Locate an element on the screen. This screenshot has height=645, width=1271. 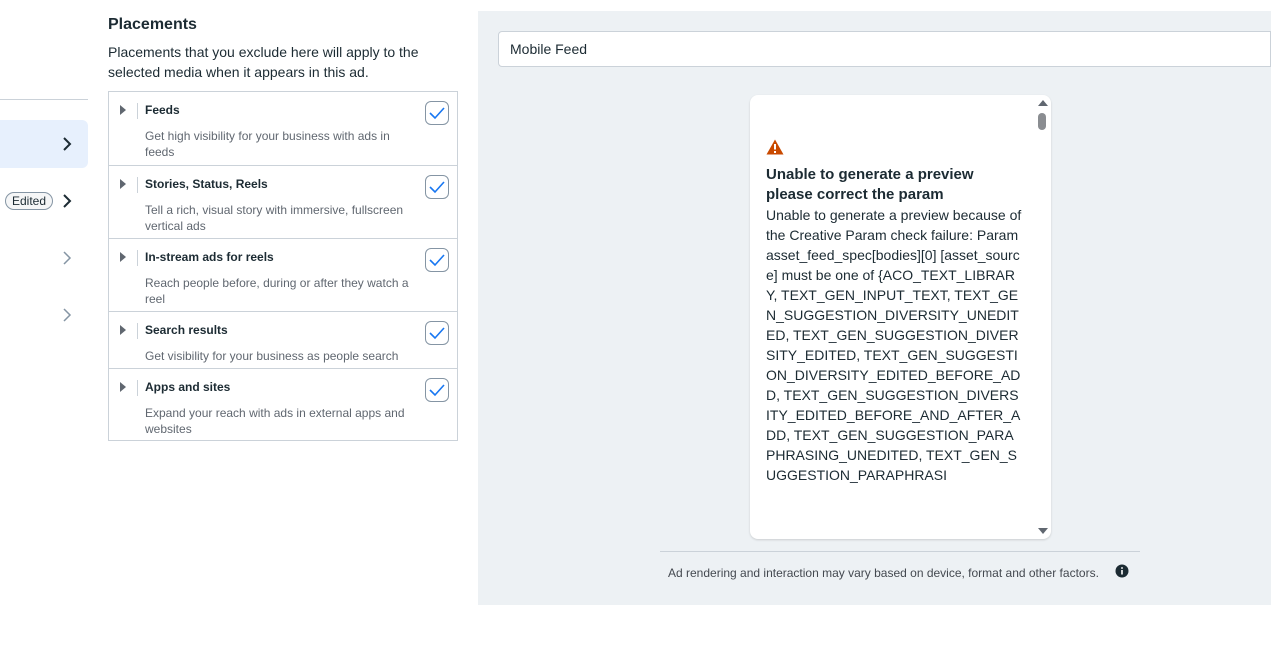
placement-title: In-stream ads for reels is located at coordinates (209, 257).